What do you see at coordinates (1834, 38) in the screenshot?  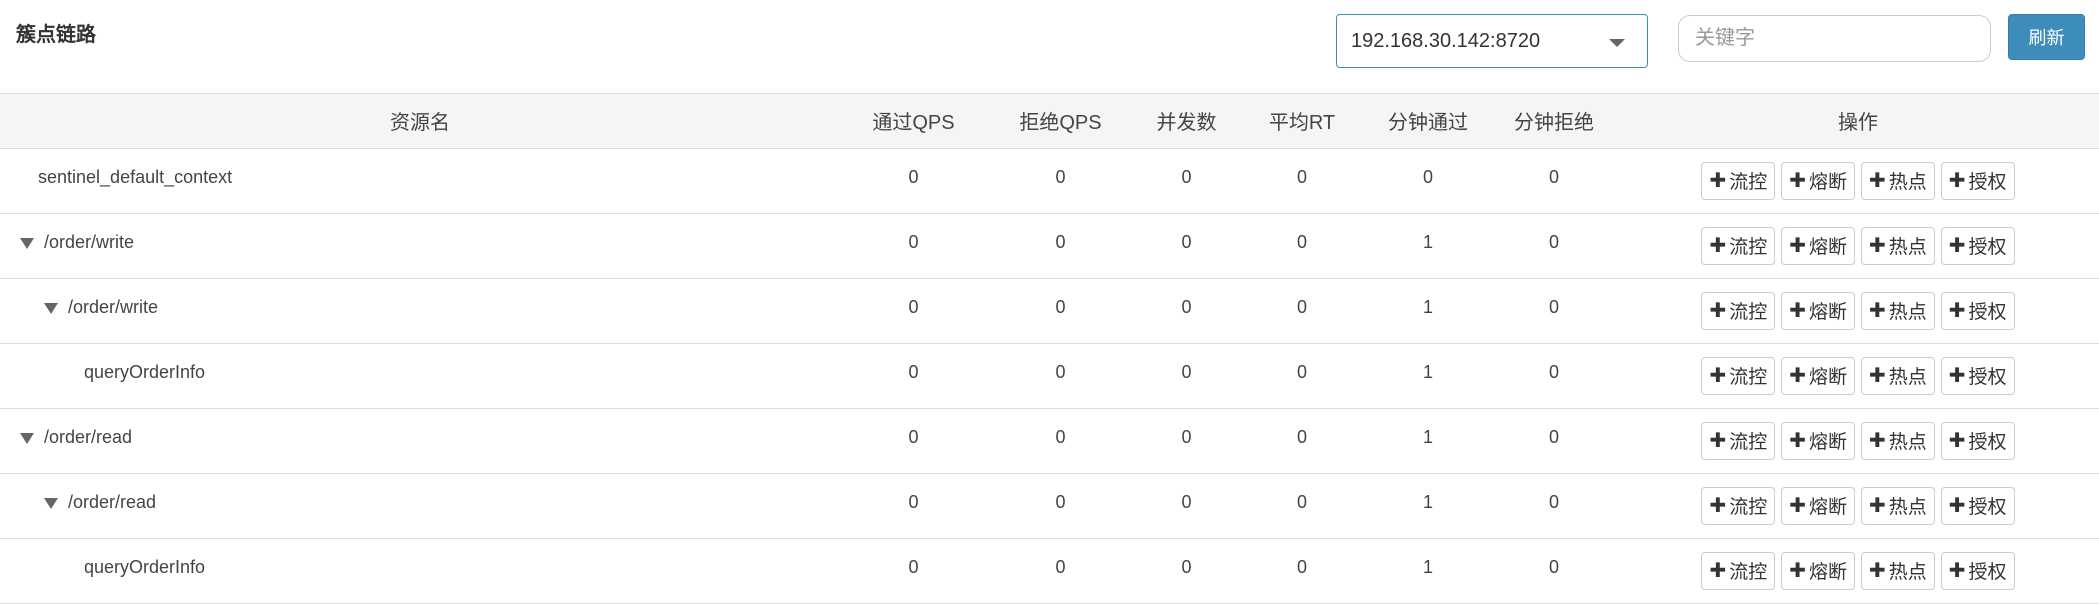 I see `search-input` at bounding box center [1834, 38].